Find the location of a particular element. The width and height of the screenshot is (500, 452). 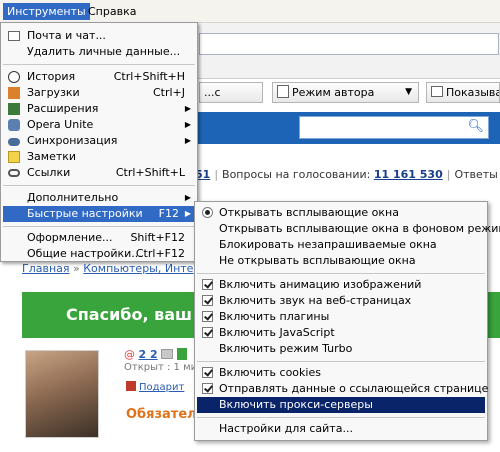

breadcrumb-arrow: » is located at coordinates (76, 268).